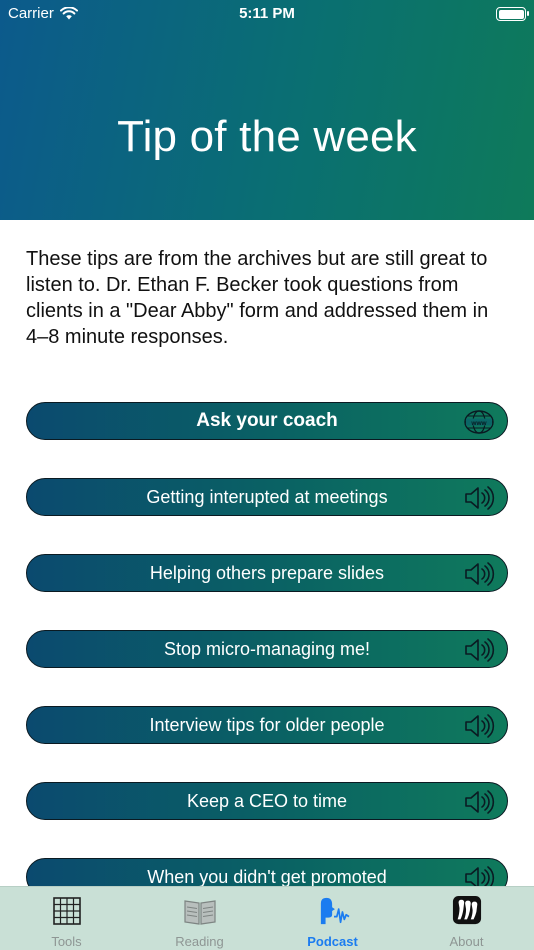 Image resolution: width=534 pixels, height=950 pixels. I want to click on tab-label: Reading, so click(199, 941).